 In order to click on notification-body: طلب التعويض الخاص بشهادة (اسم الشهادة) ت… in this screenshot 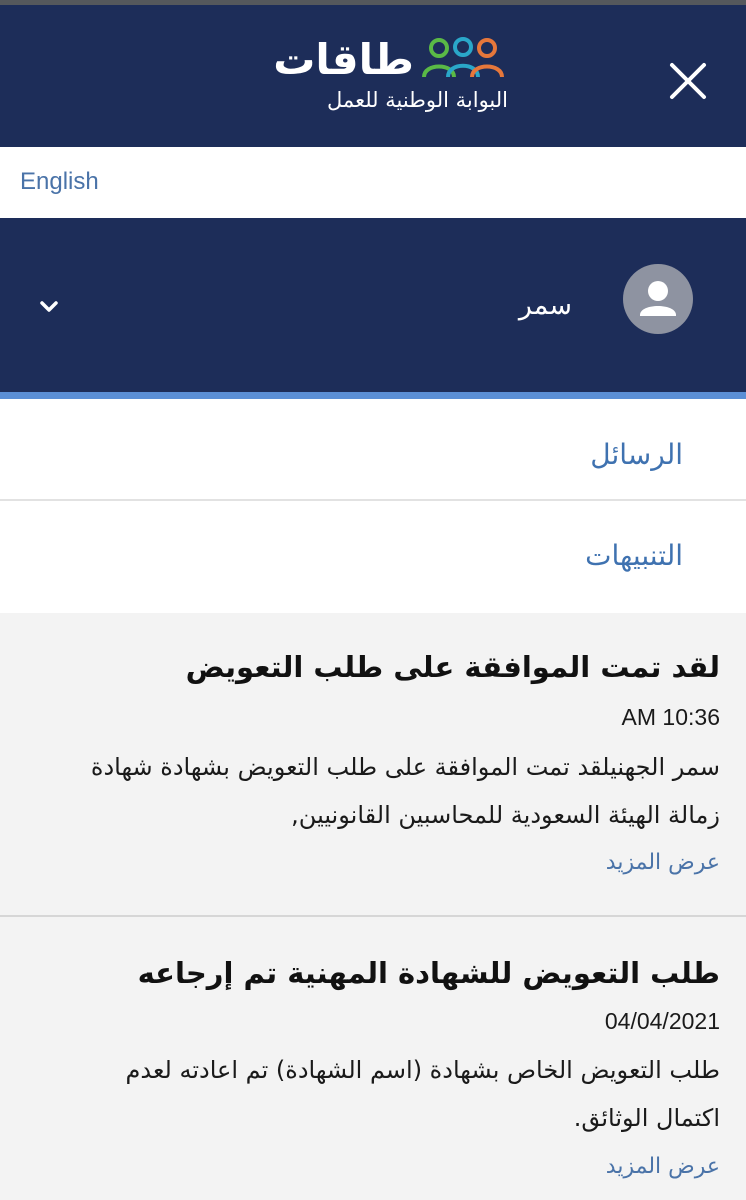, I will do `click(375, 1094)`.